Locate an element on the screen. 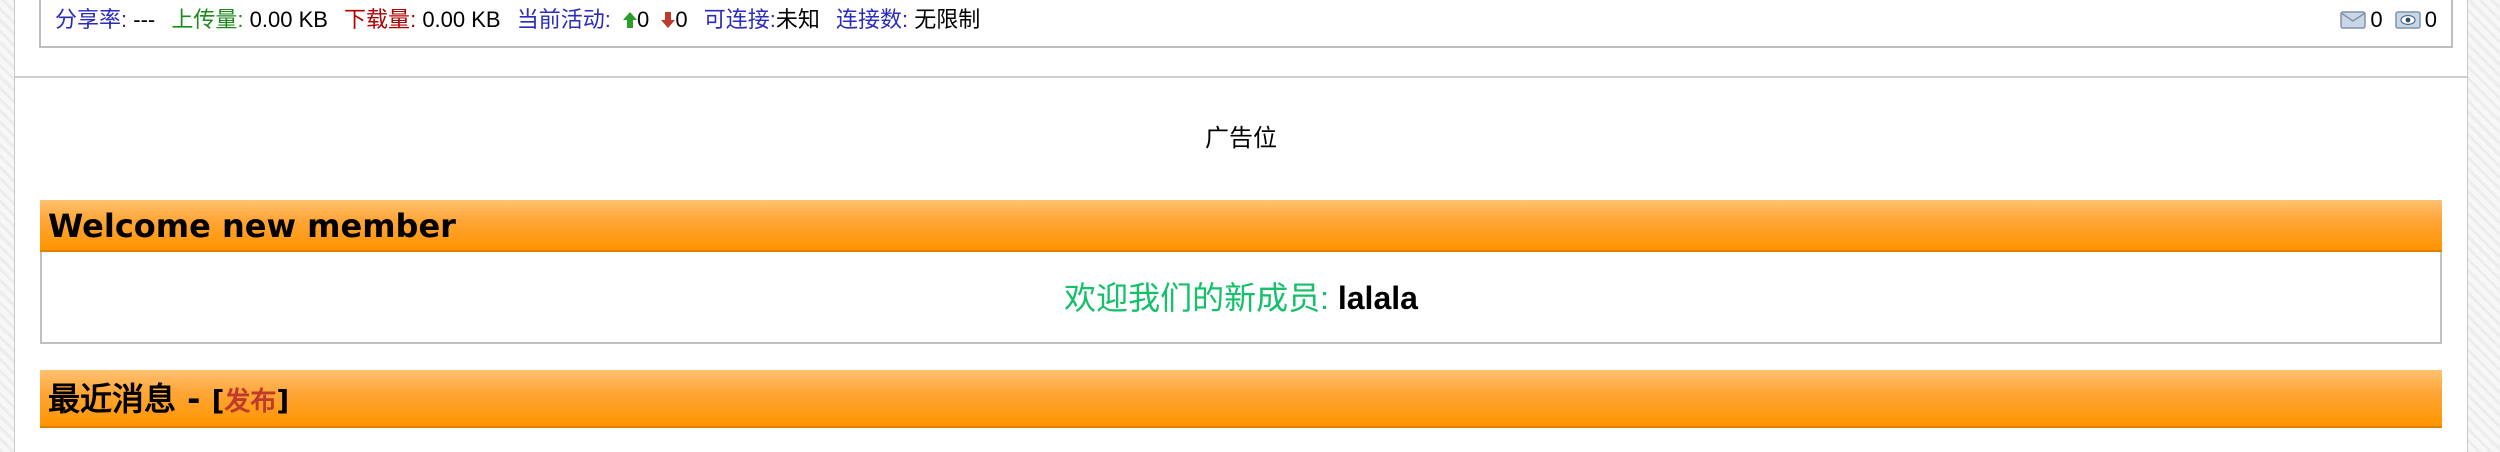 The image size is (2500, 452). news-section-header: 最近消息 - [发布] is located at coordinates (1241, 399).